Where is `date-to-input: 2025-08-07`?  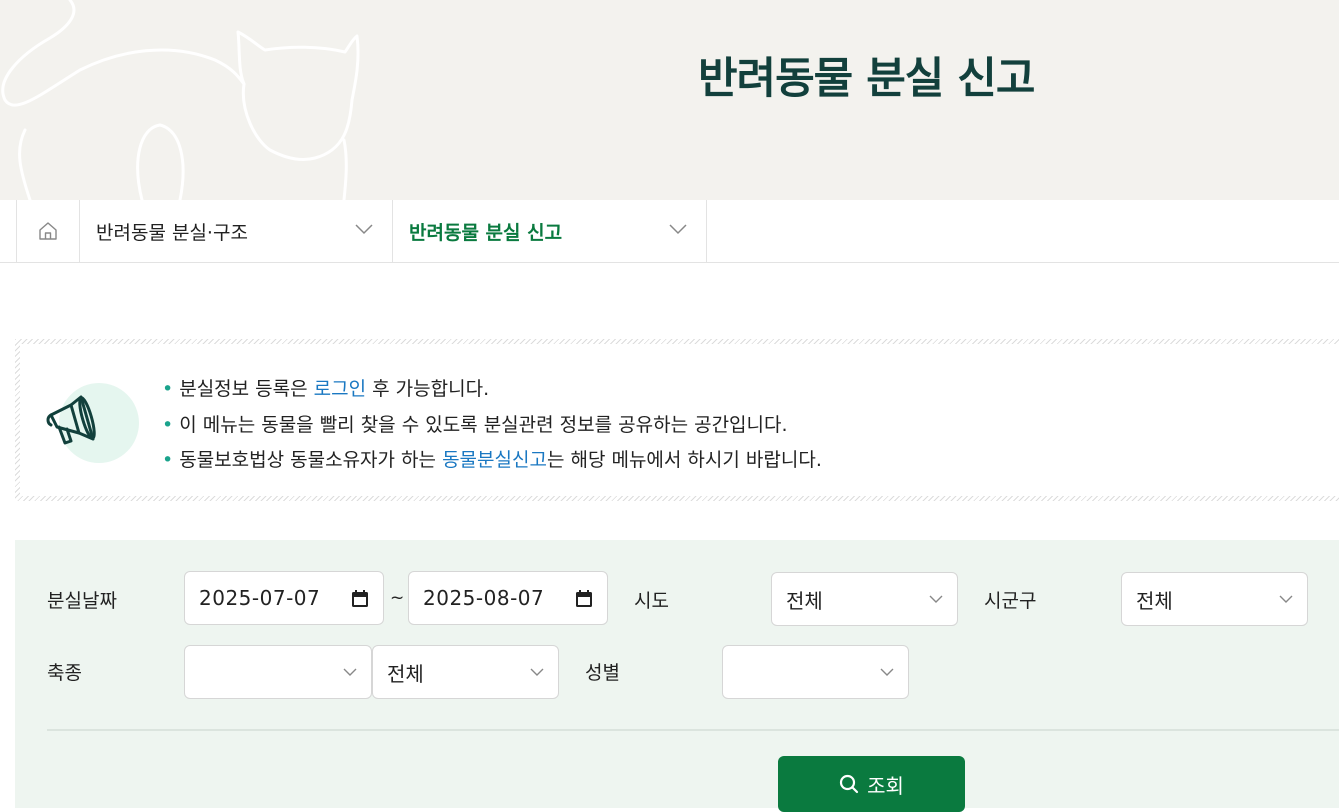 date-to-input: 2025-08-07 is located at coordinates (508, 598).